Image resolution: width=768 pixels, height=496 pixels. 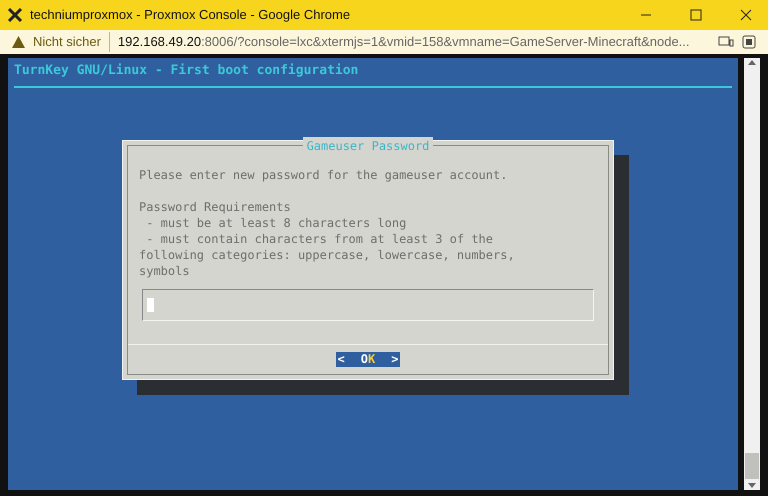 I want to click on dialog-text: - must contain characters from at least 3 of the, so click(x=319, y=238).